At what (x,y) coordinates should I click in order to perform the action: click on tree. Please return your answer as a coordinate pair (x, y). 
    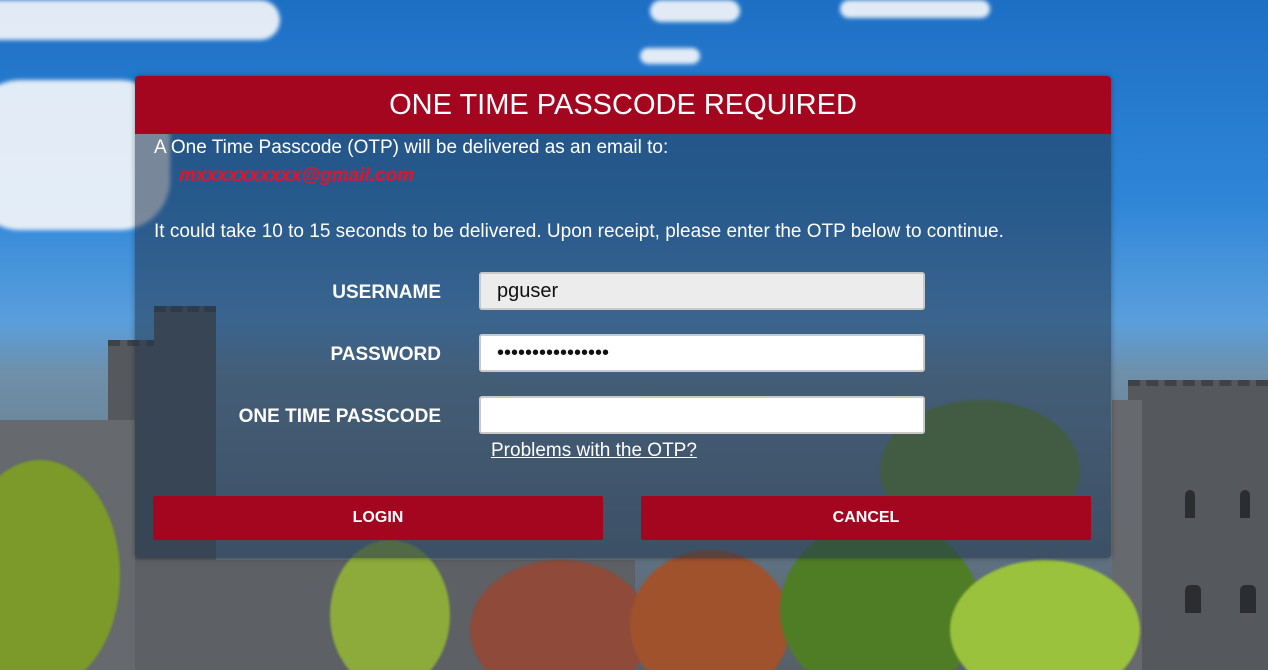
    Looking at the image, I should click on (710, 610).